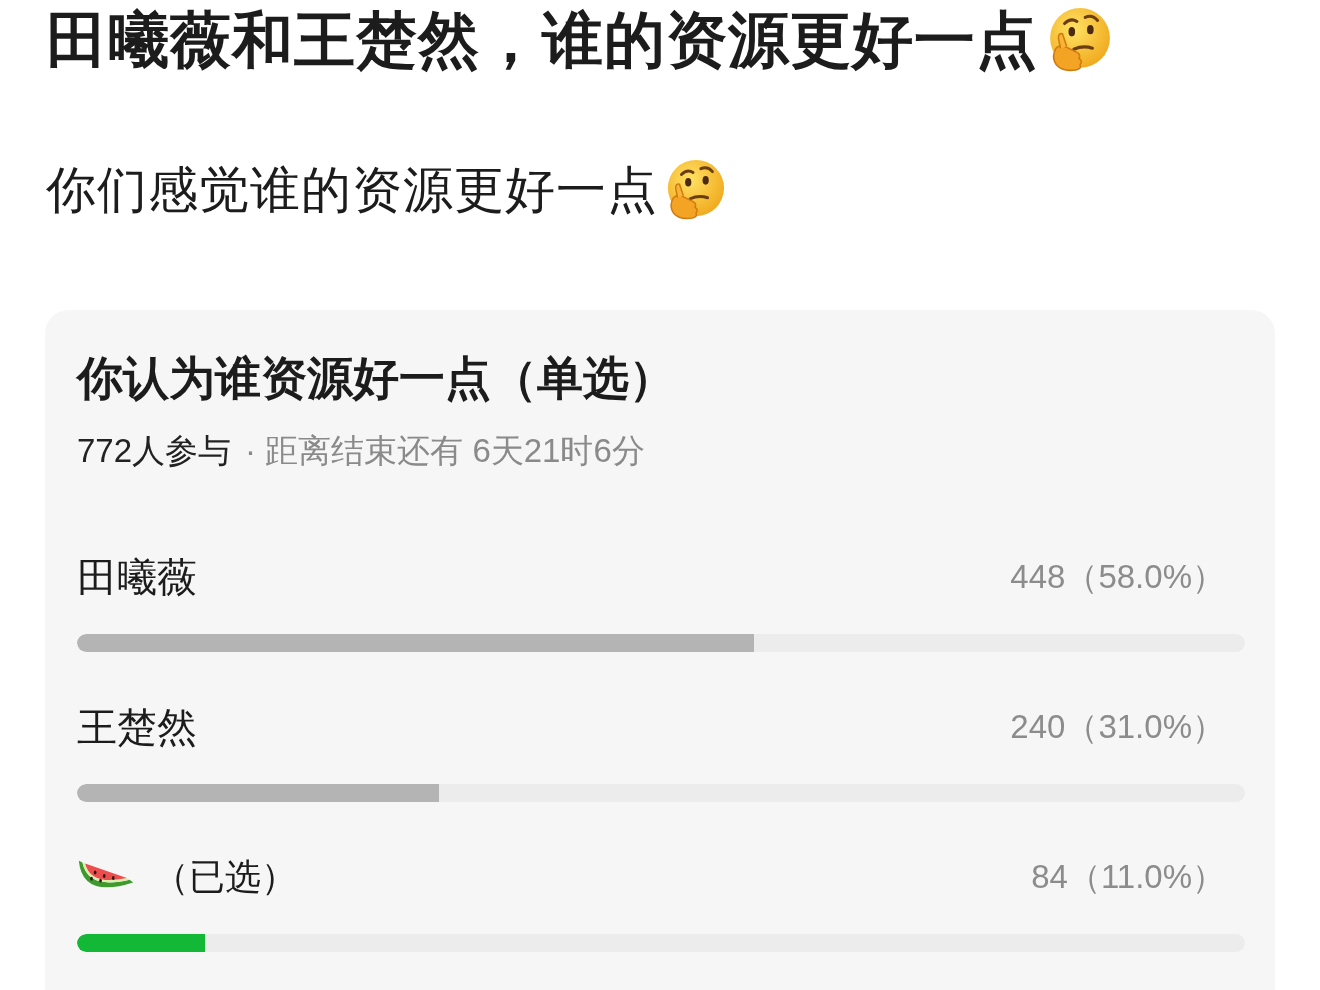 This screenshot has height=990, width=1320. I want to click on poll-title: 你认为谁资源好一点（单选）, so click(376, 378).